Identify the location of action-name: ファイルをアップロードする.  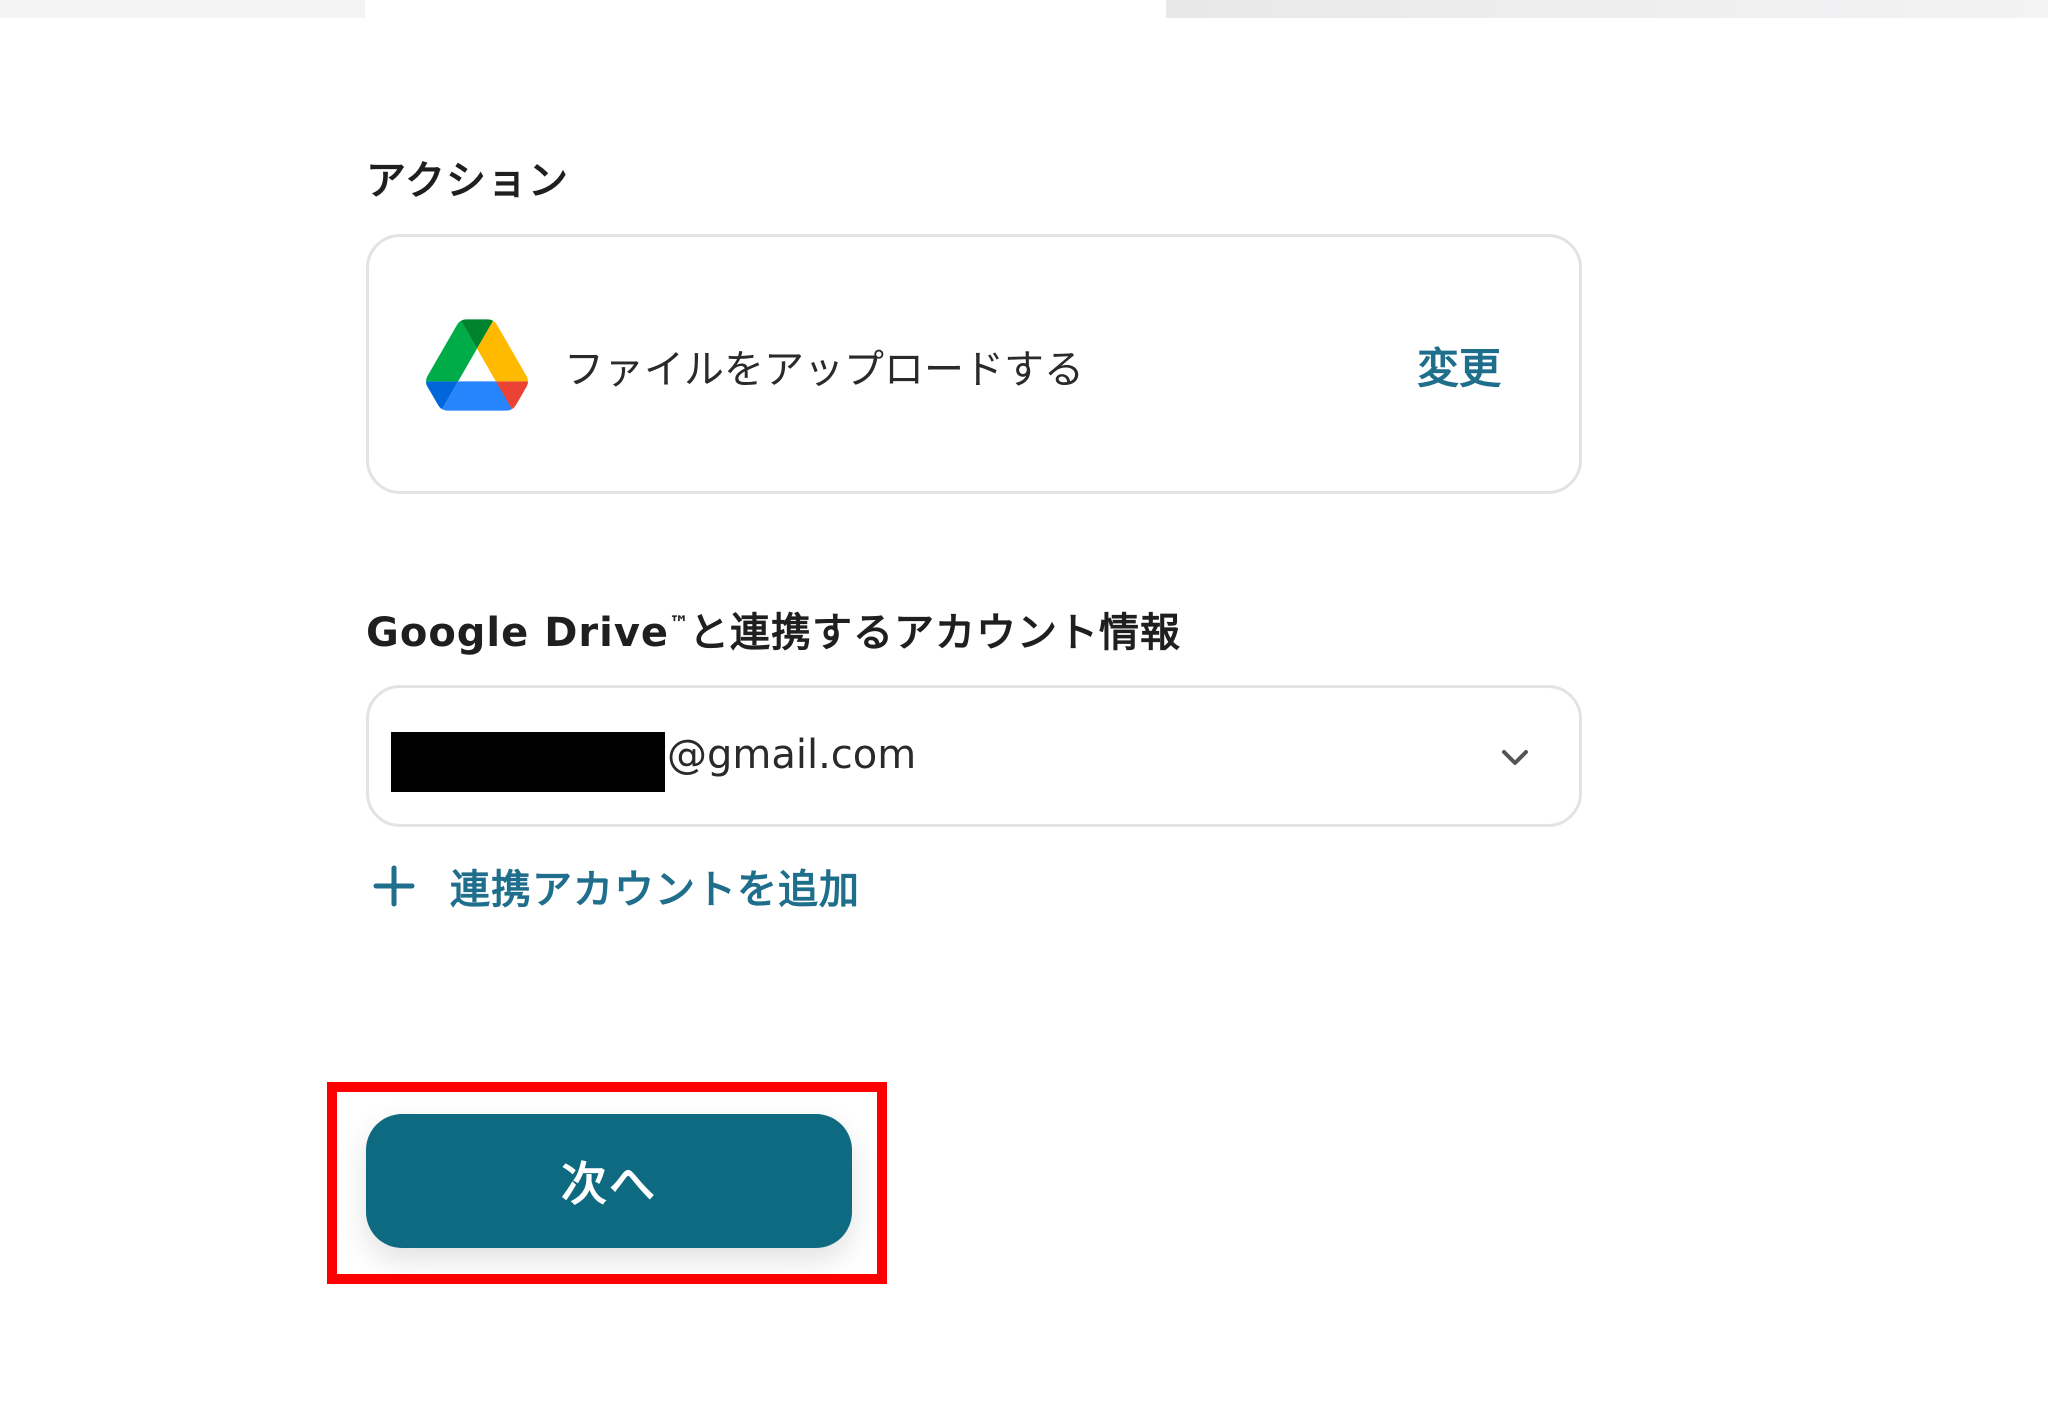
(824, 370).